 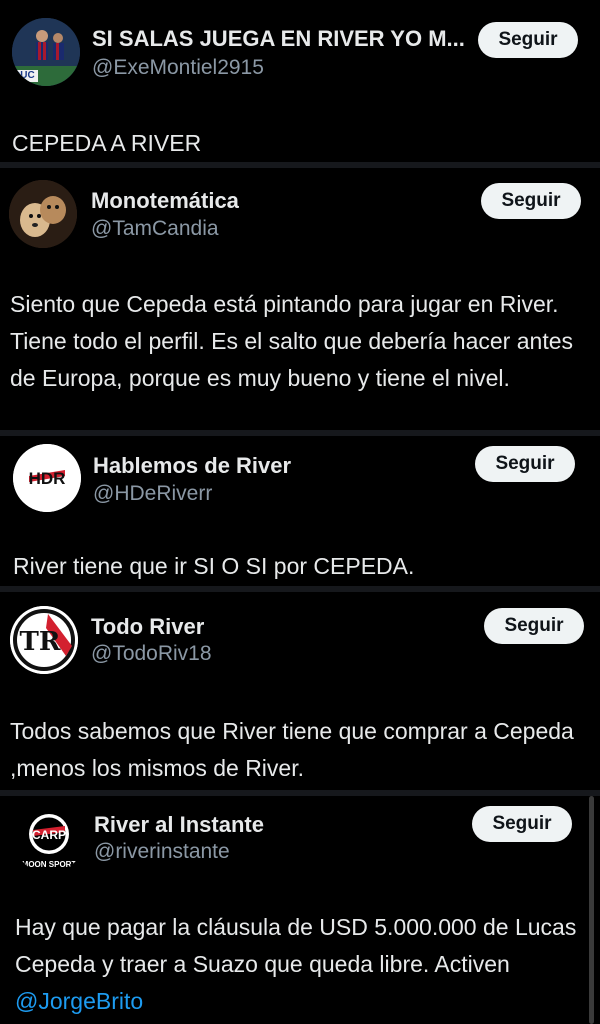 What do you see at coordinates (152, 494) in the screenshot?
I see `user-handle: @HDeRiverr` at bounding box center [152, 494].